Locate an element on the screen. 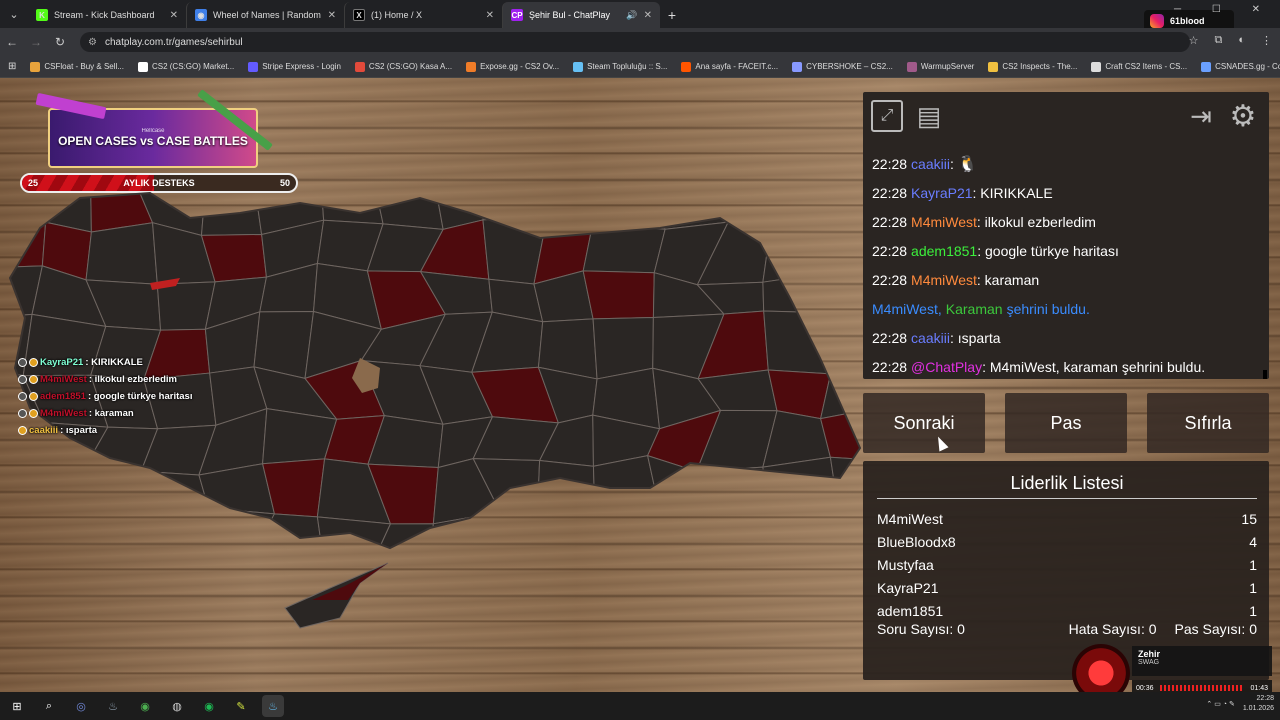 This screenshot has width=1280, height=720. back-icon: ← is located at coordinates (12, 42).